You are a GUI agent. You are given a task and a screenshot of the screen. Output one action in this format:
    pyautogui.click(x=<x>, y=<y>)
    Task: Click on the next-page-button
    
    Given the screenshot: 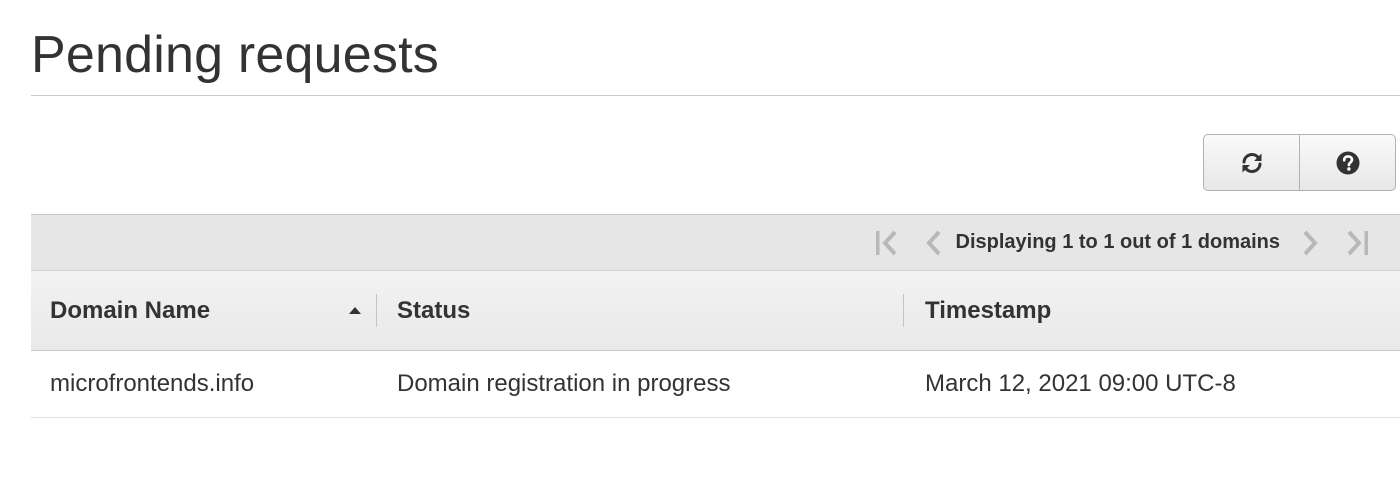 What is the action you would take?
    pyautogui.click(x=1310, y=243)
    